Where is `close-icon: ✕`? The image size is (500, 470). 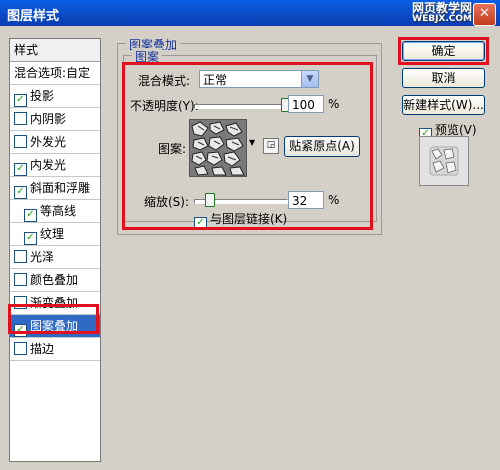
close-icon: ✕ is located at coordinates (484, 13).